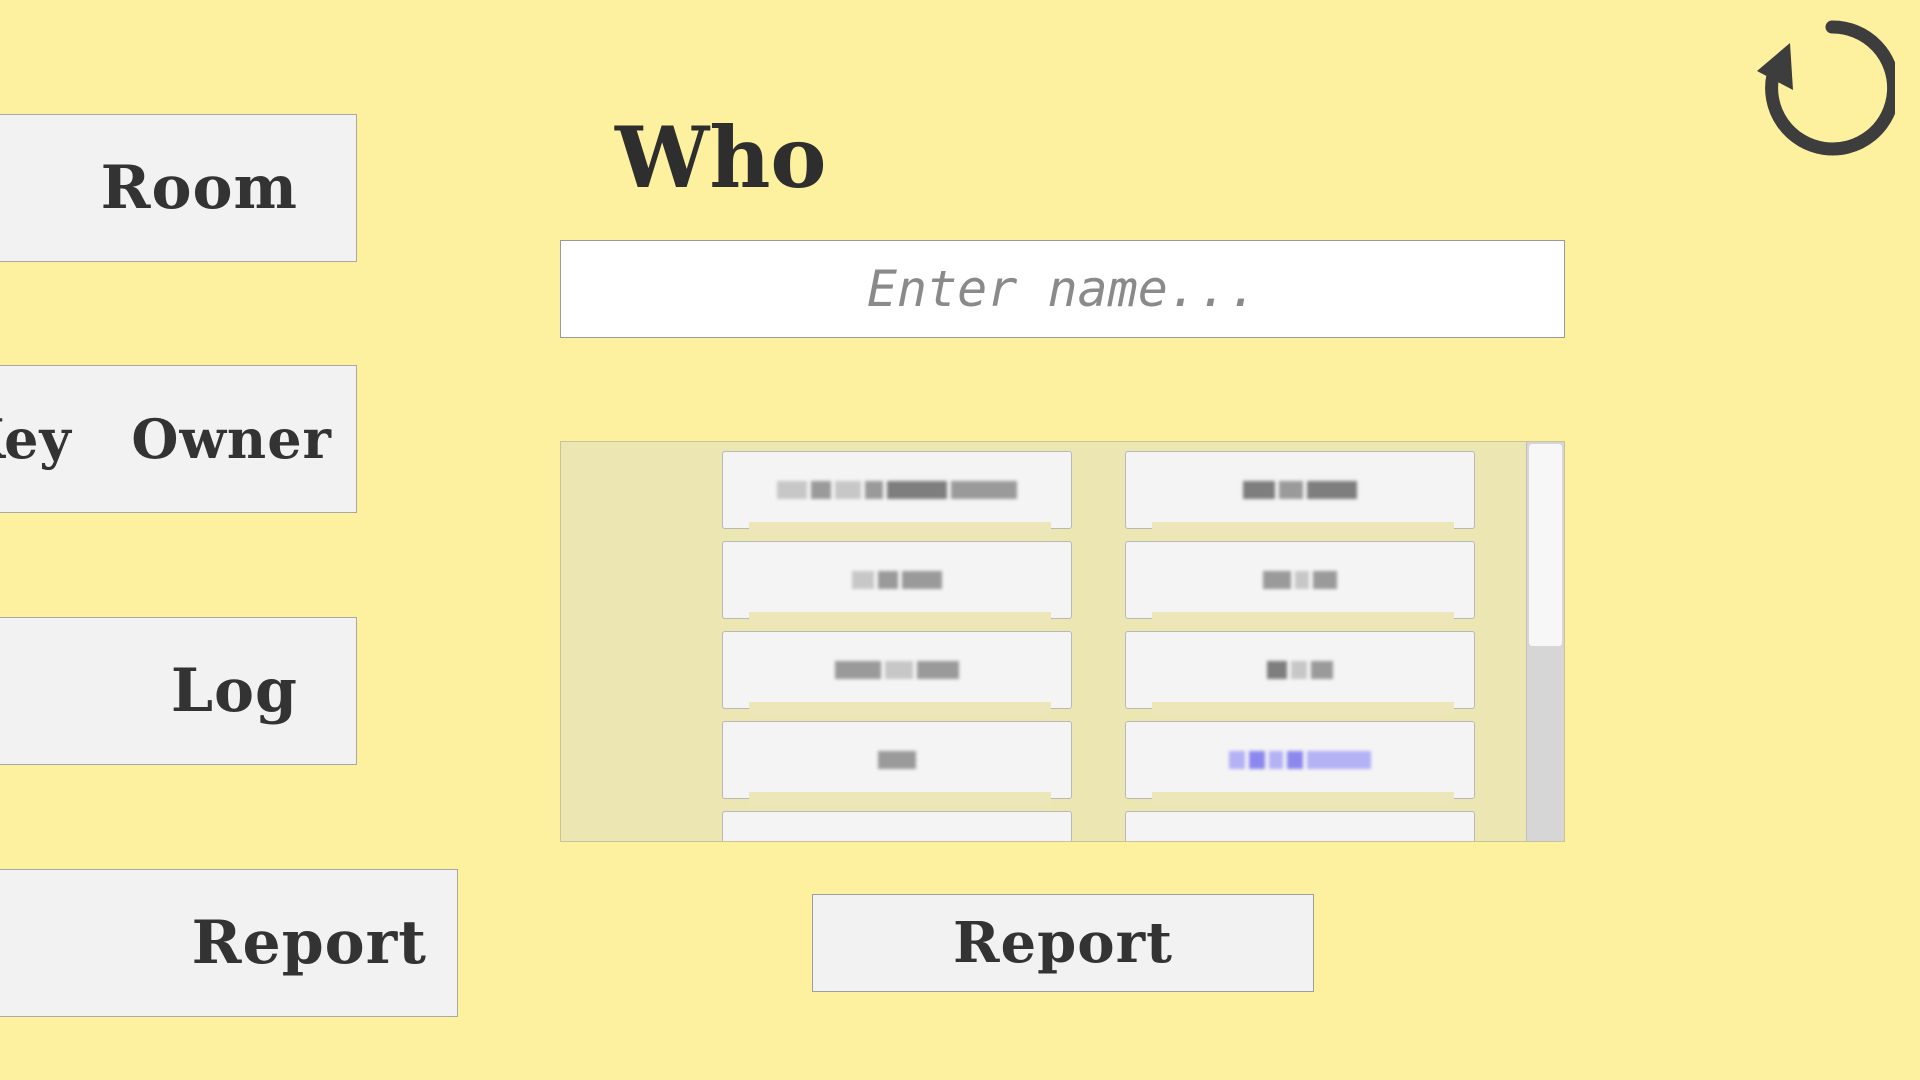  Describe the element at coordinates (309, 943) in the screenshot. I see `nav-report-label: Report` at that location.